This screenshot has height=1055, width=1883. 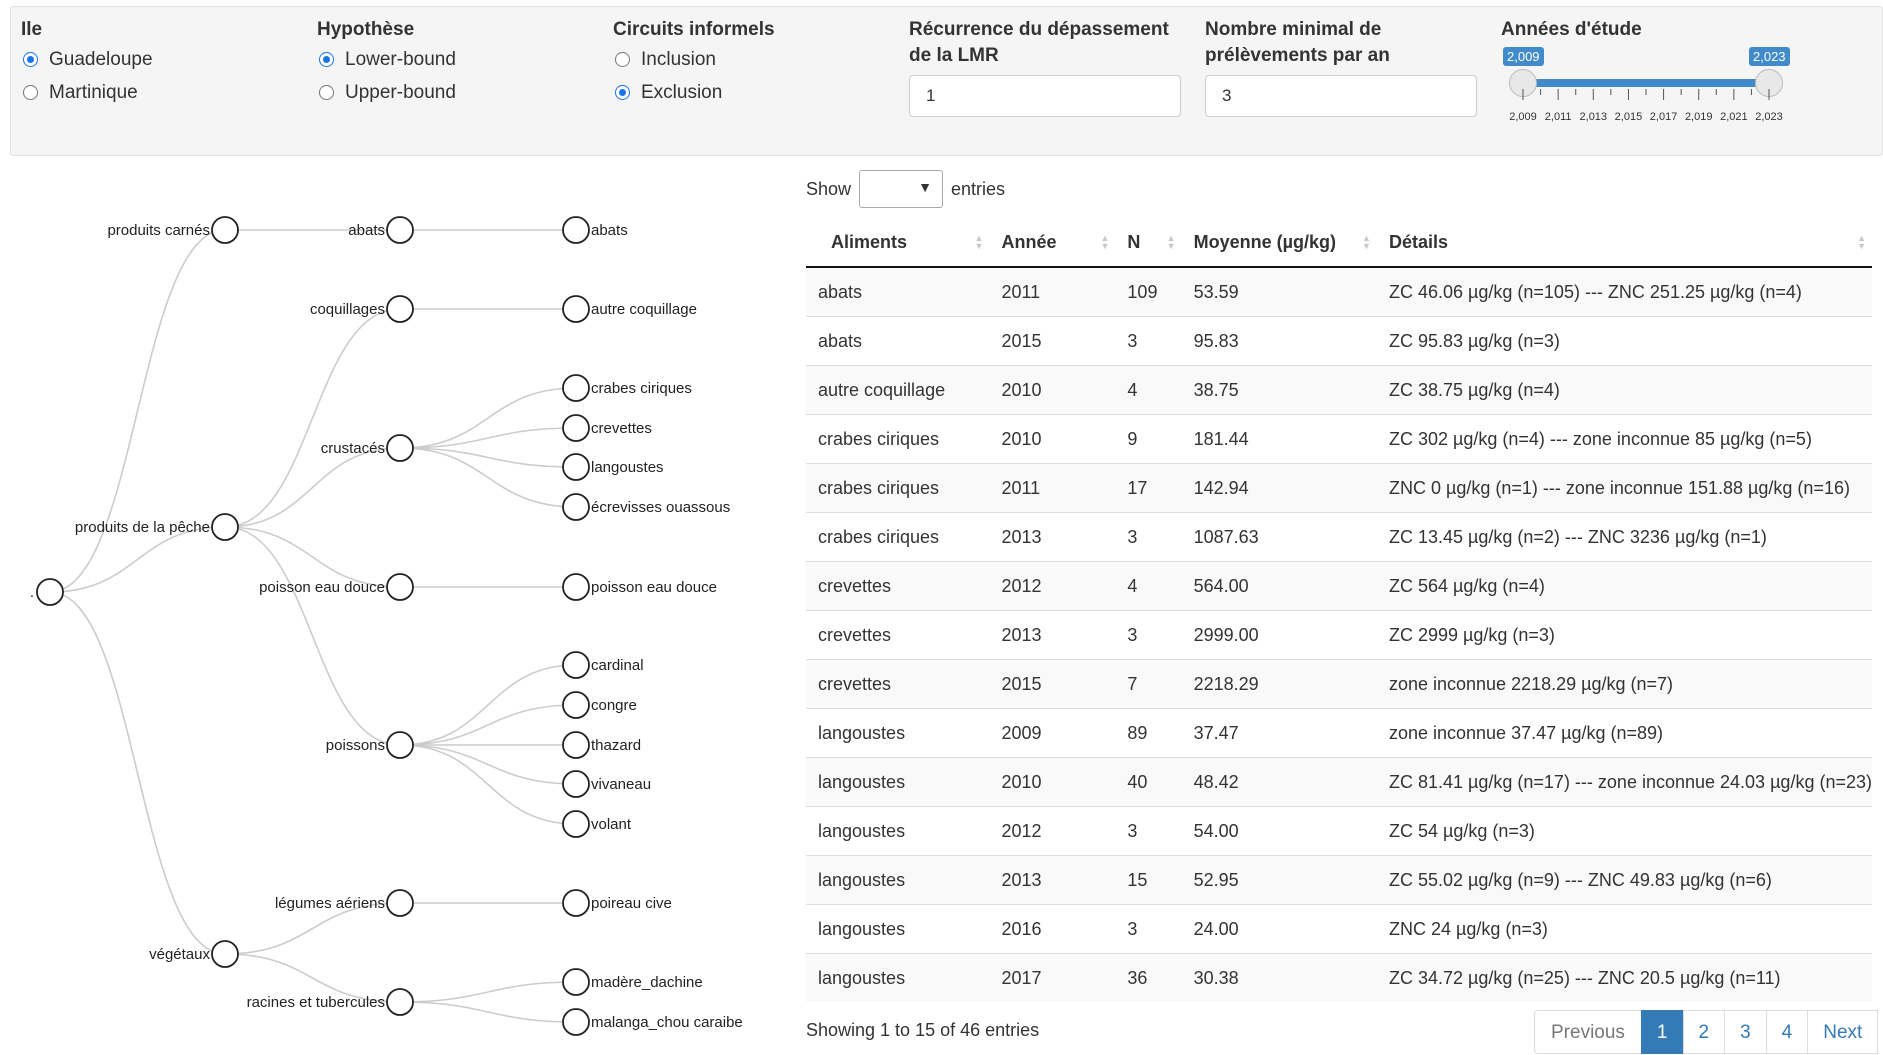 I want to click on radio-inclusion: Inclusion, so click(x=694, y=59).